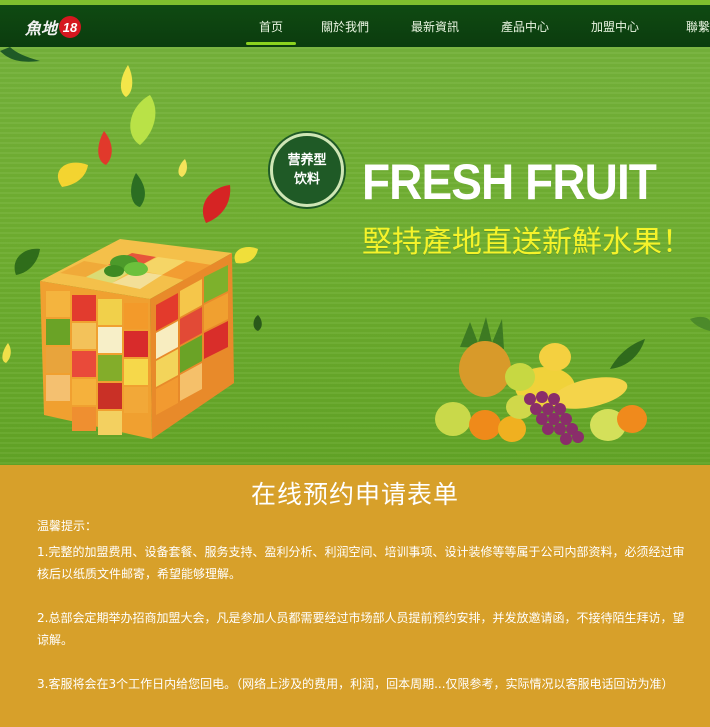 This screenshot has height=727, width=710. What do you see at coordinates (137, 339) in the screenshot?
I see `fruit-cube-image` at bounding box center [137, 339].